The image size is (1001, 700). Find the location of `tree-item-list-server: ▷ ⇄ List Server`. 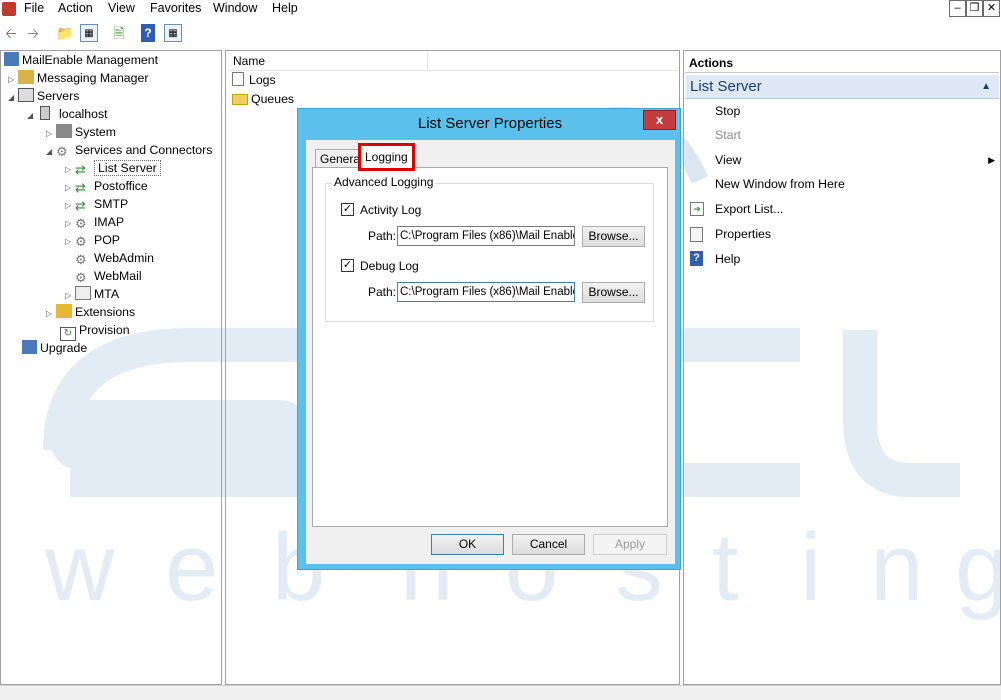

tree-item-list-server: ▷ ⇄ List Server is located at coordinates (113, 168).